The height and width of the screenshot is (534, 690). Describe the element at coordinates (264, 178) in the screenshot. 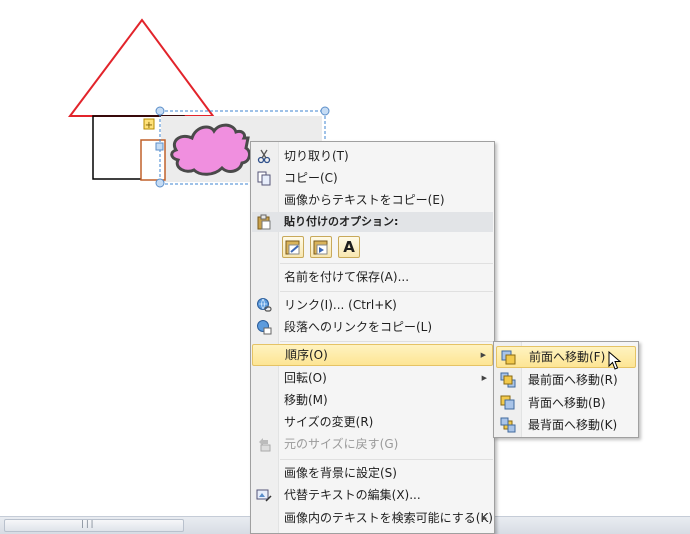

I see `copy-icon` at that location.